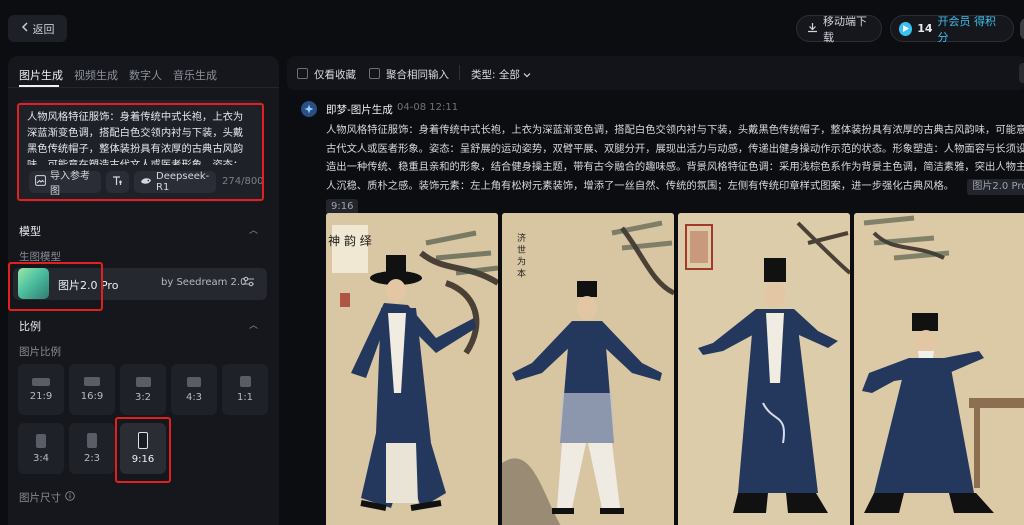 The height and width of the screenshot is (525, 1024). Describe the element at coordinates (30, 231) in the screenshot. I see `model-section-title: 模型` at that location.